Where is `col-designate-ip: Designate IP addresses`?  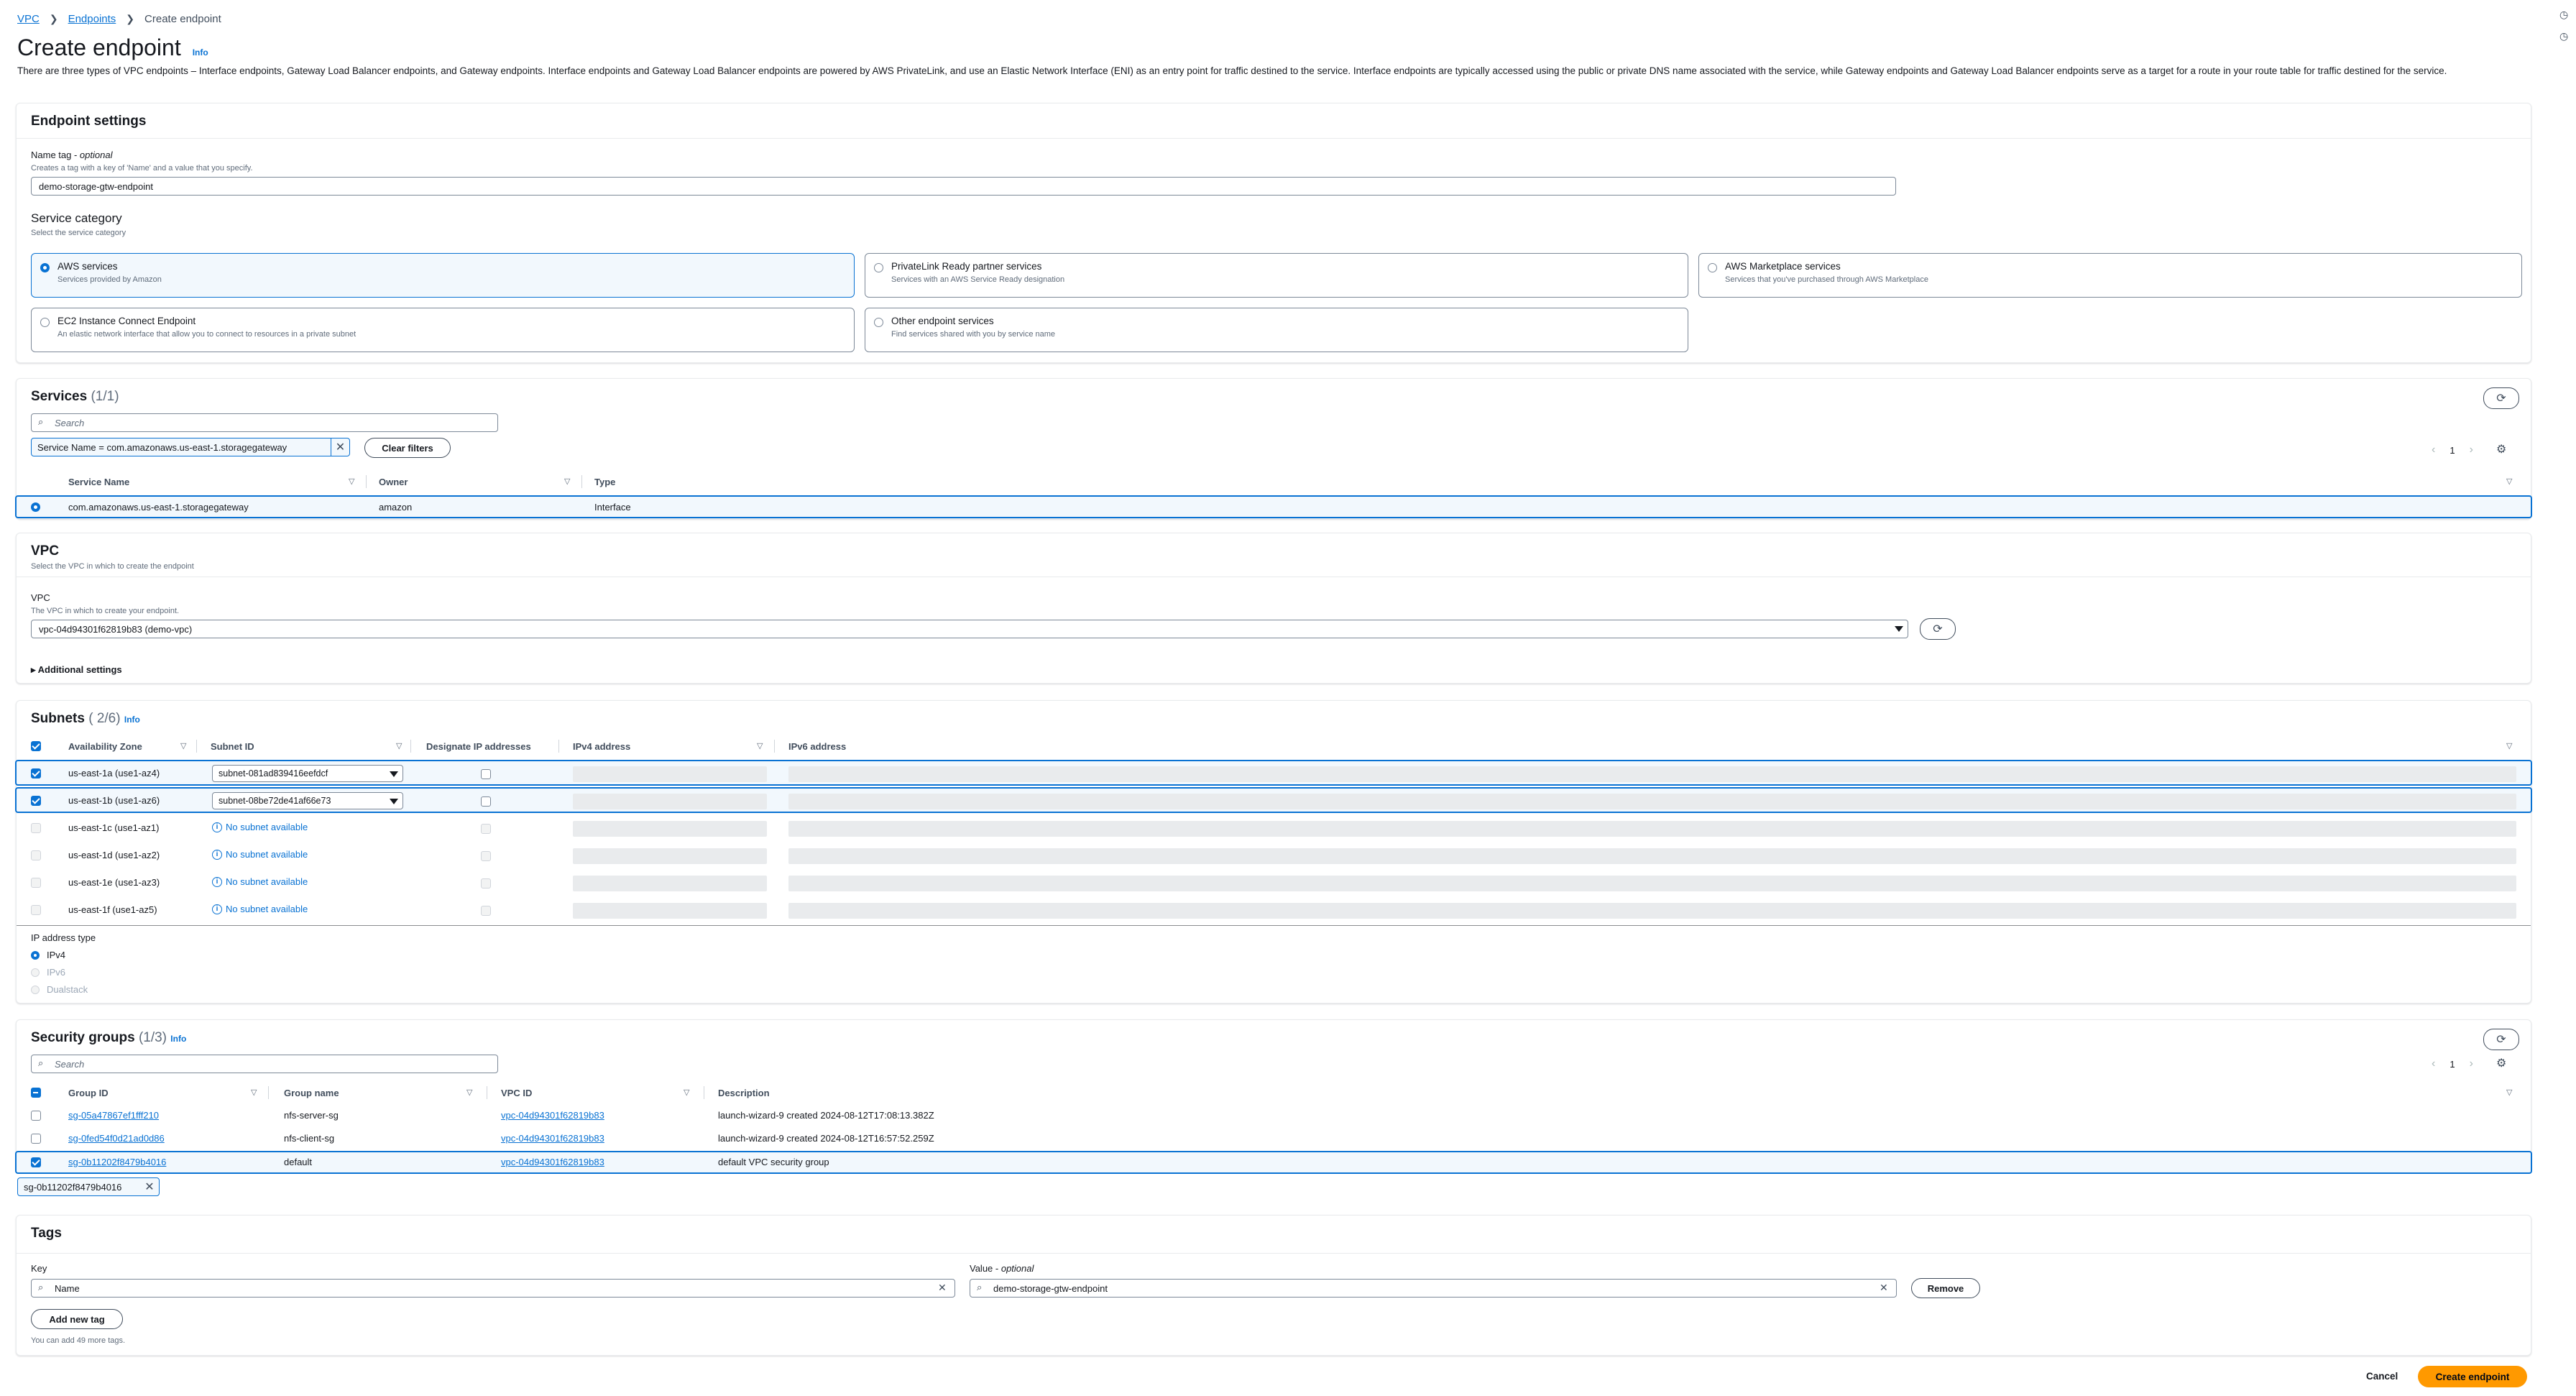
col-designate-ip: Designate IP addresses is located at coordinates (478, 746).